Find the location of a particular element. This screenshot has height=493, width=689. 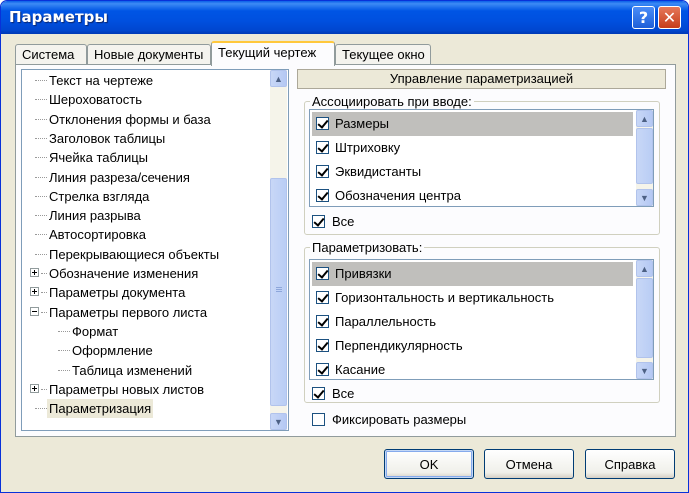

cancel-button: Отмена is located at coordinates (529, 464).